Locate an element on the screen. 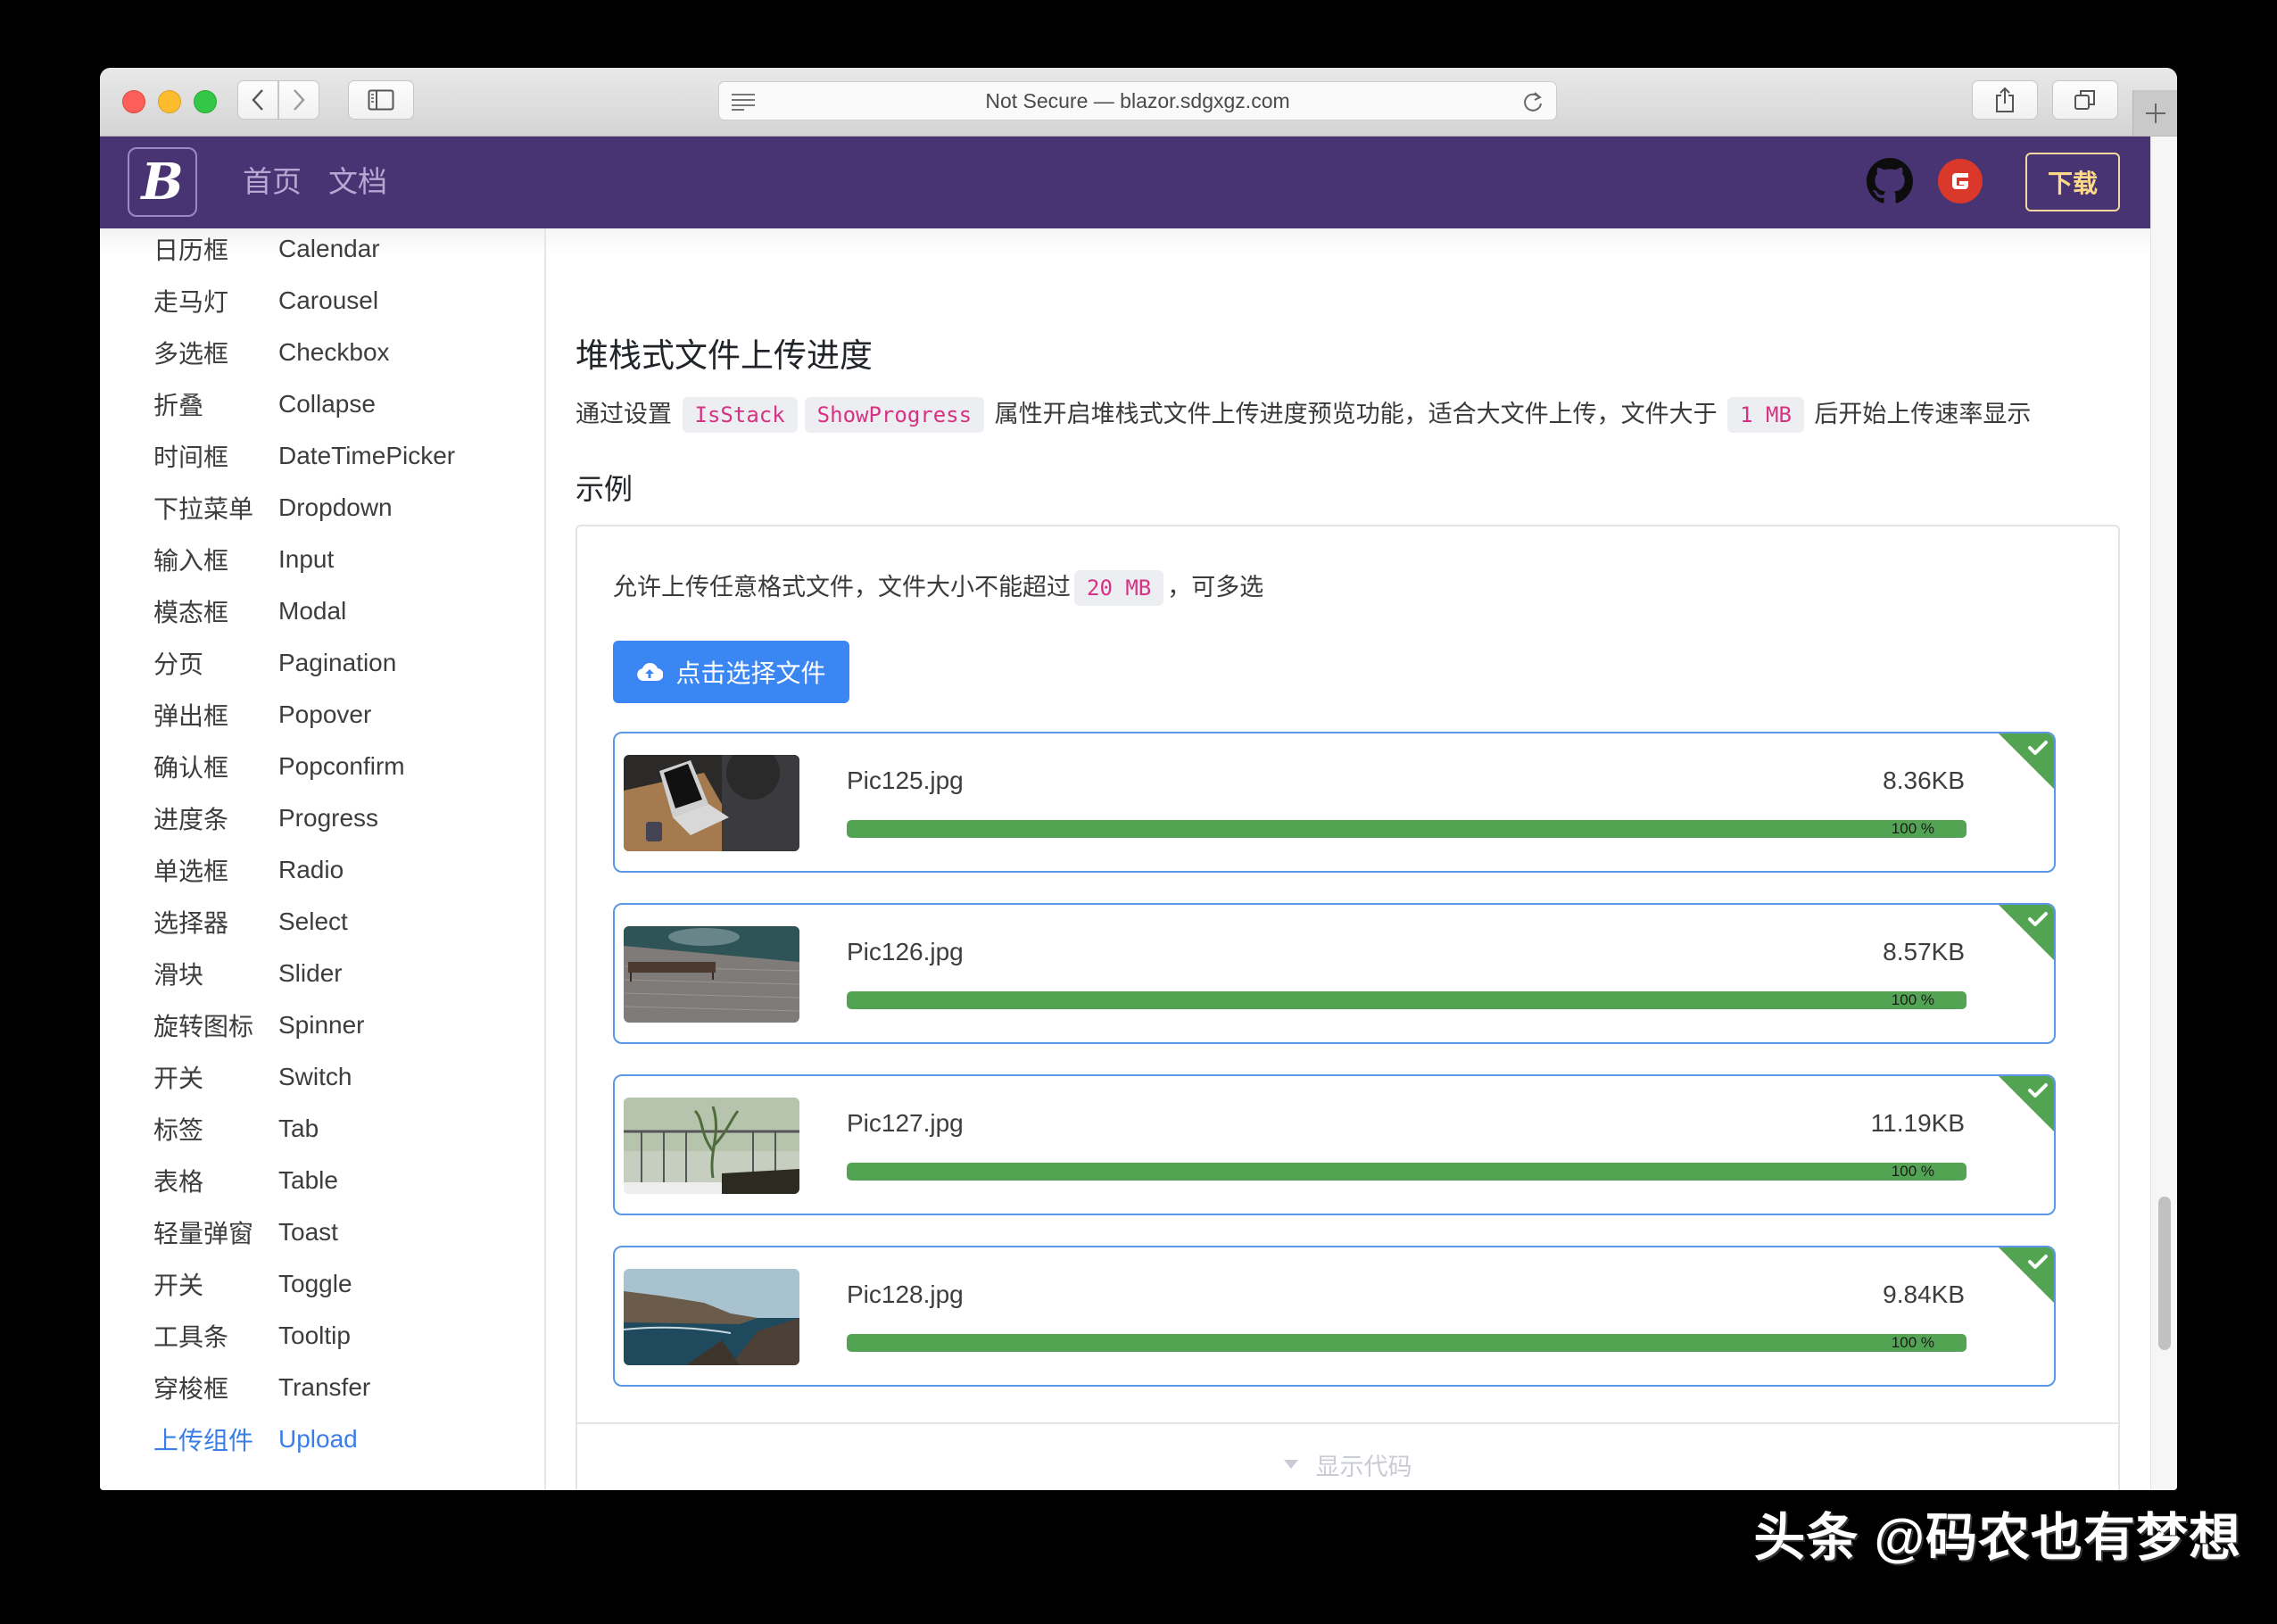  sidebar-item-calendar: 日历框 Calendar is located at coordinates (322, 249).